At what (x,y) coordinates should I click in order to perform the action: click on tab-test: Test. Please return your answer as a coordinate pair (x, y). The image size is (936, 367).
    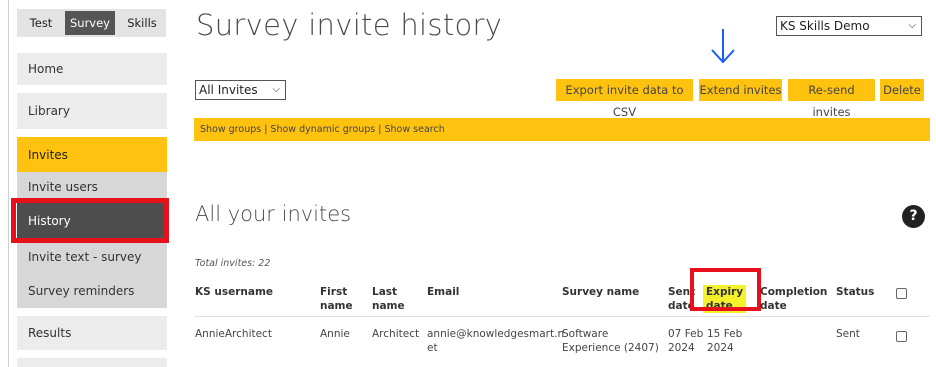
    Looking at the image, I should click on (41, 23).